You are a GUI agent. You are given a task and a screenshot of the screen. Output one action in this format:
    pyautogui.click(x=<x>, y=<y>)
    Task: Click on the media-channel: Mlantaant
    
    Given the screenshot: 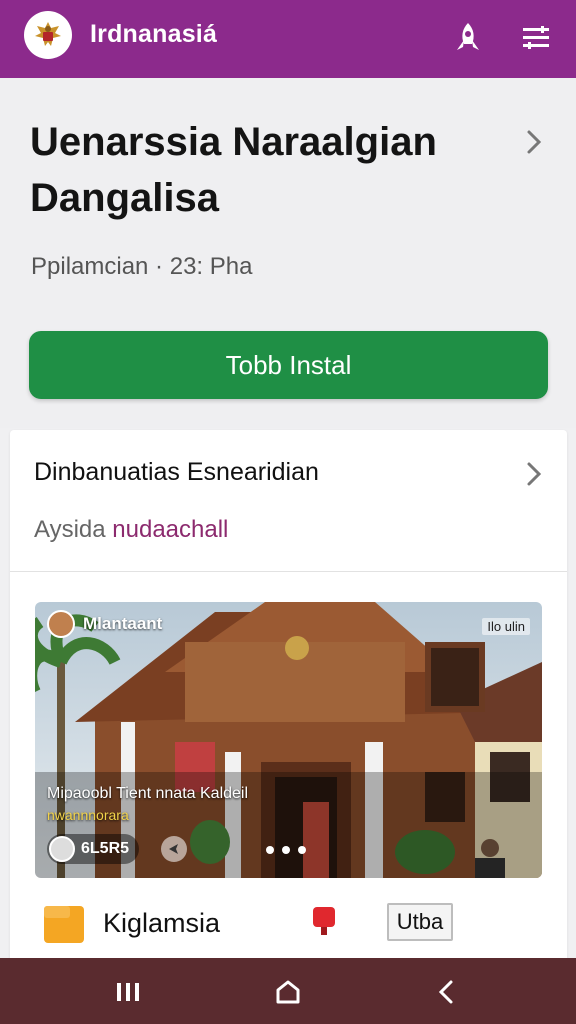 What is the action you would take?
    pyautogui.click(x=104, y=624)
    